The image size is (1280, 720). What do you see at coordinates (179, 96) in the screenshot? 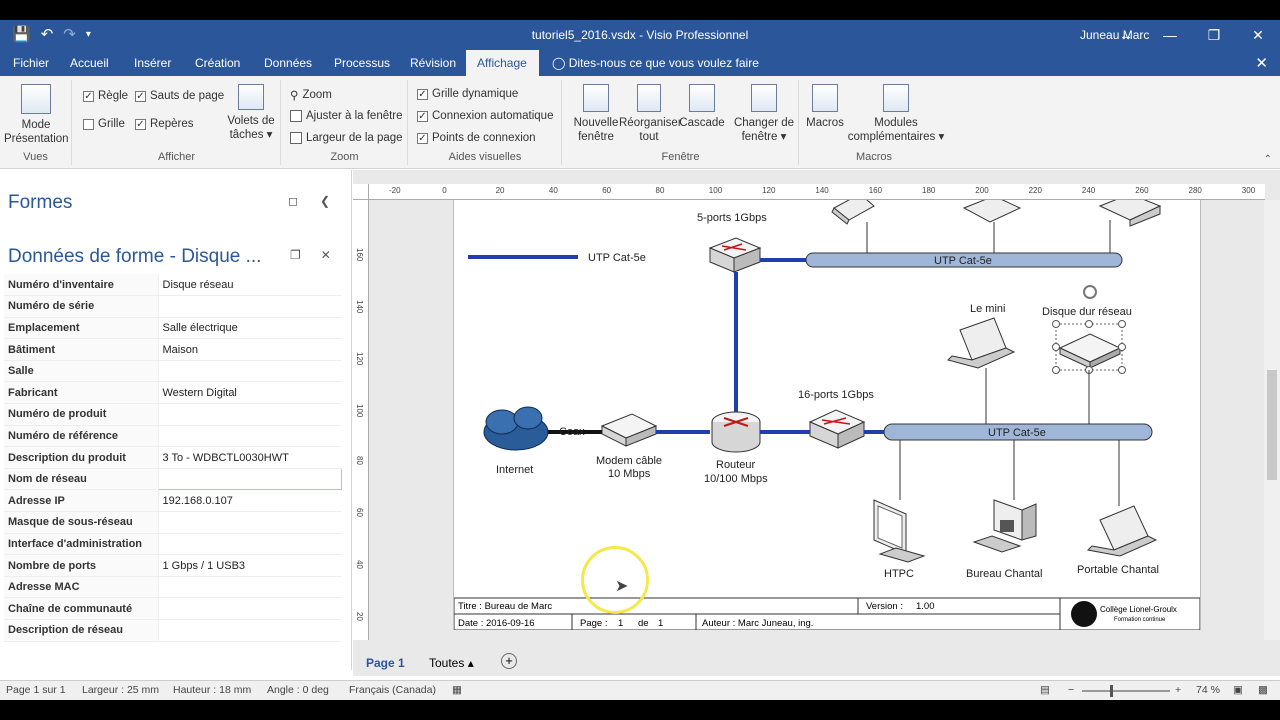
I see `checkbox-sauts-de-page: ✓ Sauts de page` at bounding box center [179, 96].